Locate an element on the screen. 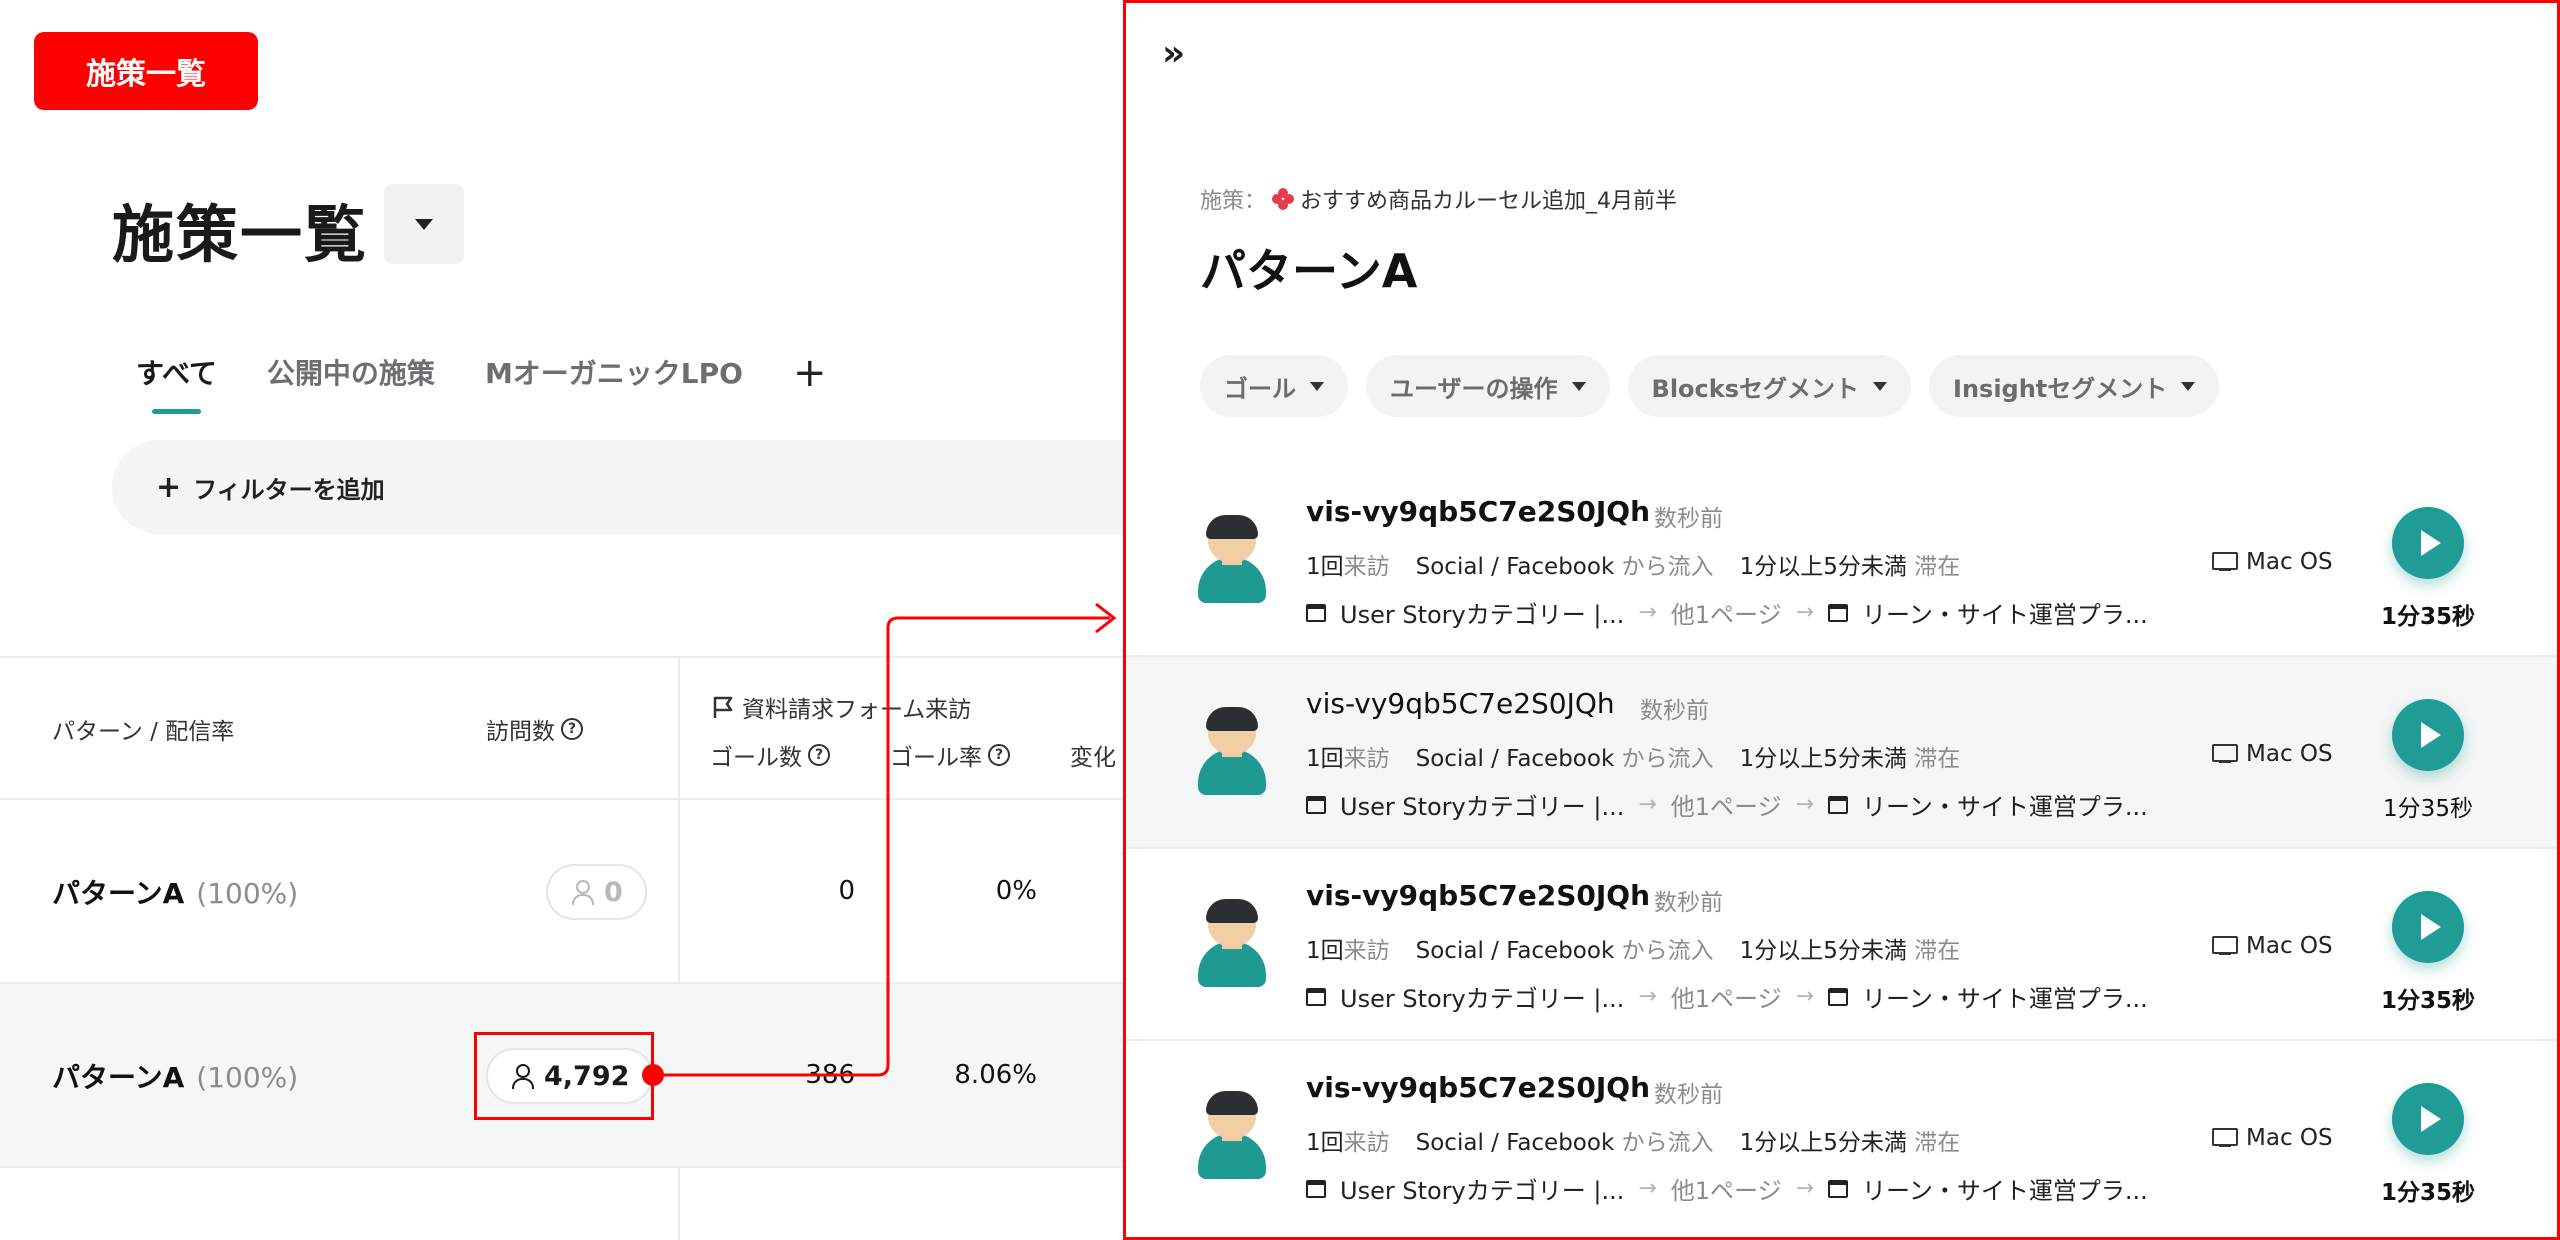 This screenshot has height=1240, width=2560. filter-chips: ゴール ユーザーの操作 Blocksセグメント Insightセグメント is located at coordinates (1710, 386).